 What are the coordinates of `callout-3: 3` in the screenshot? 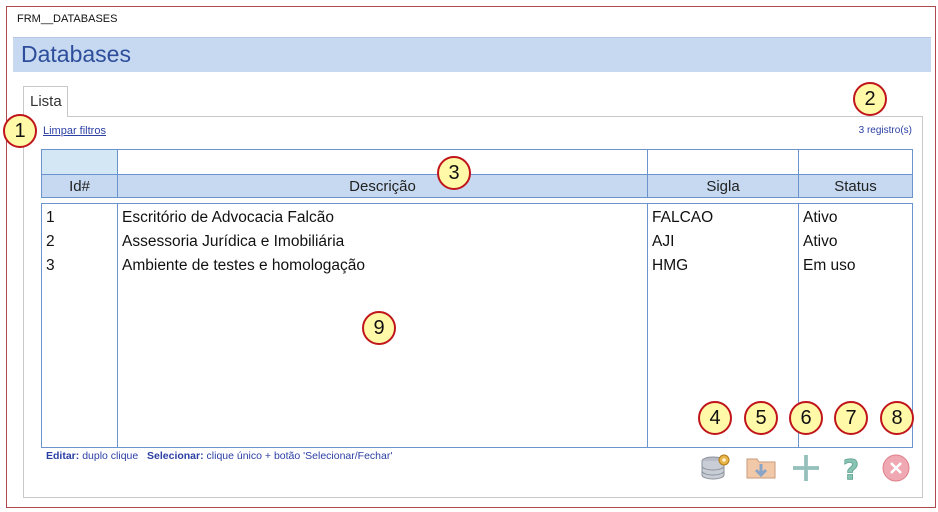 It's located at (454, 173).